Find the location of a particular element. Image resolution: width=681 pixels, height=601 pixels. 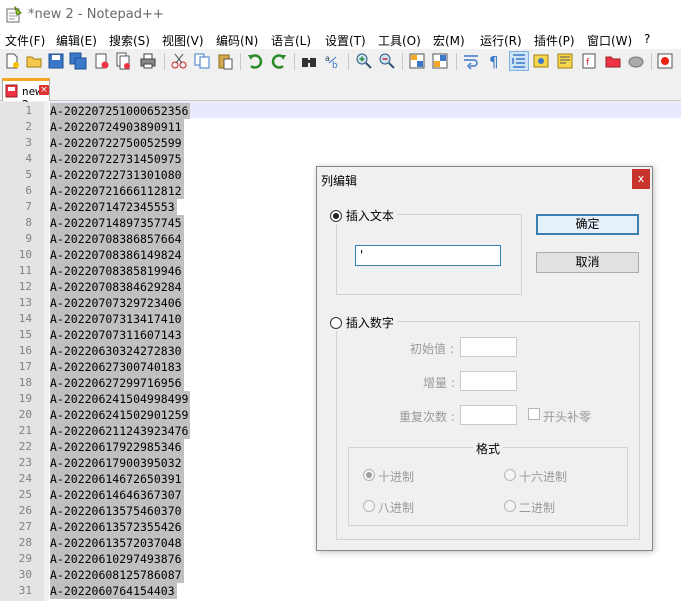

insert-text-radio is located at coordinates (336, 216).